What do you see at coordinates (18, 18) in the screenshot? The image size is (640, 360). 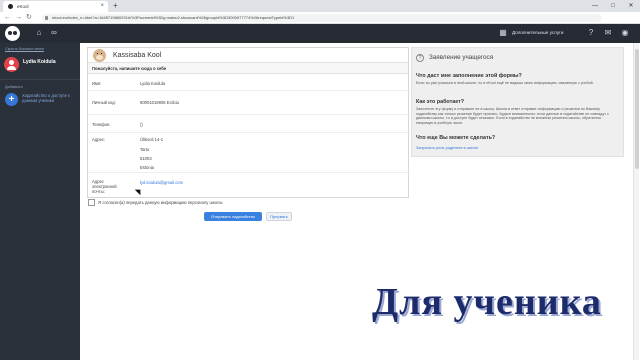 I see `forward-button: →` at bounding box center [18, 18].